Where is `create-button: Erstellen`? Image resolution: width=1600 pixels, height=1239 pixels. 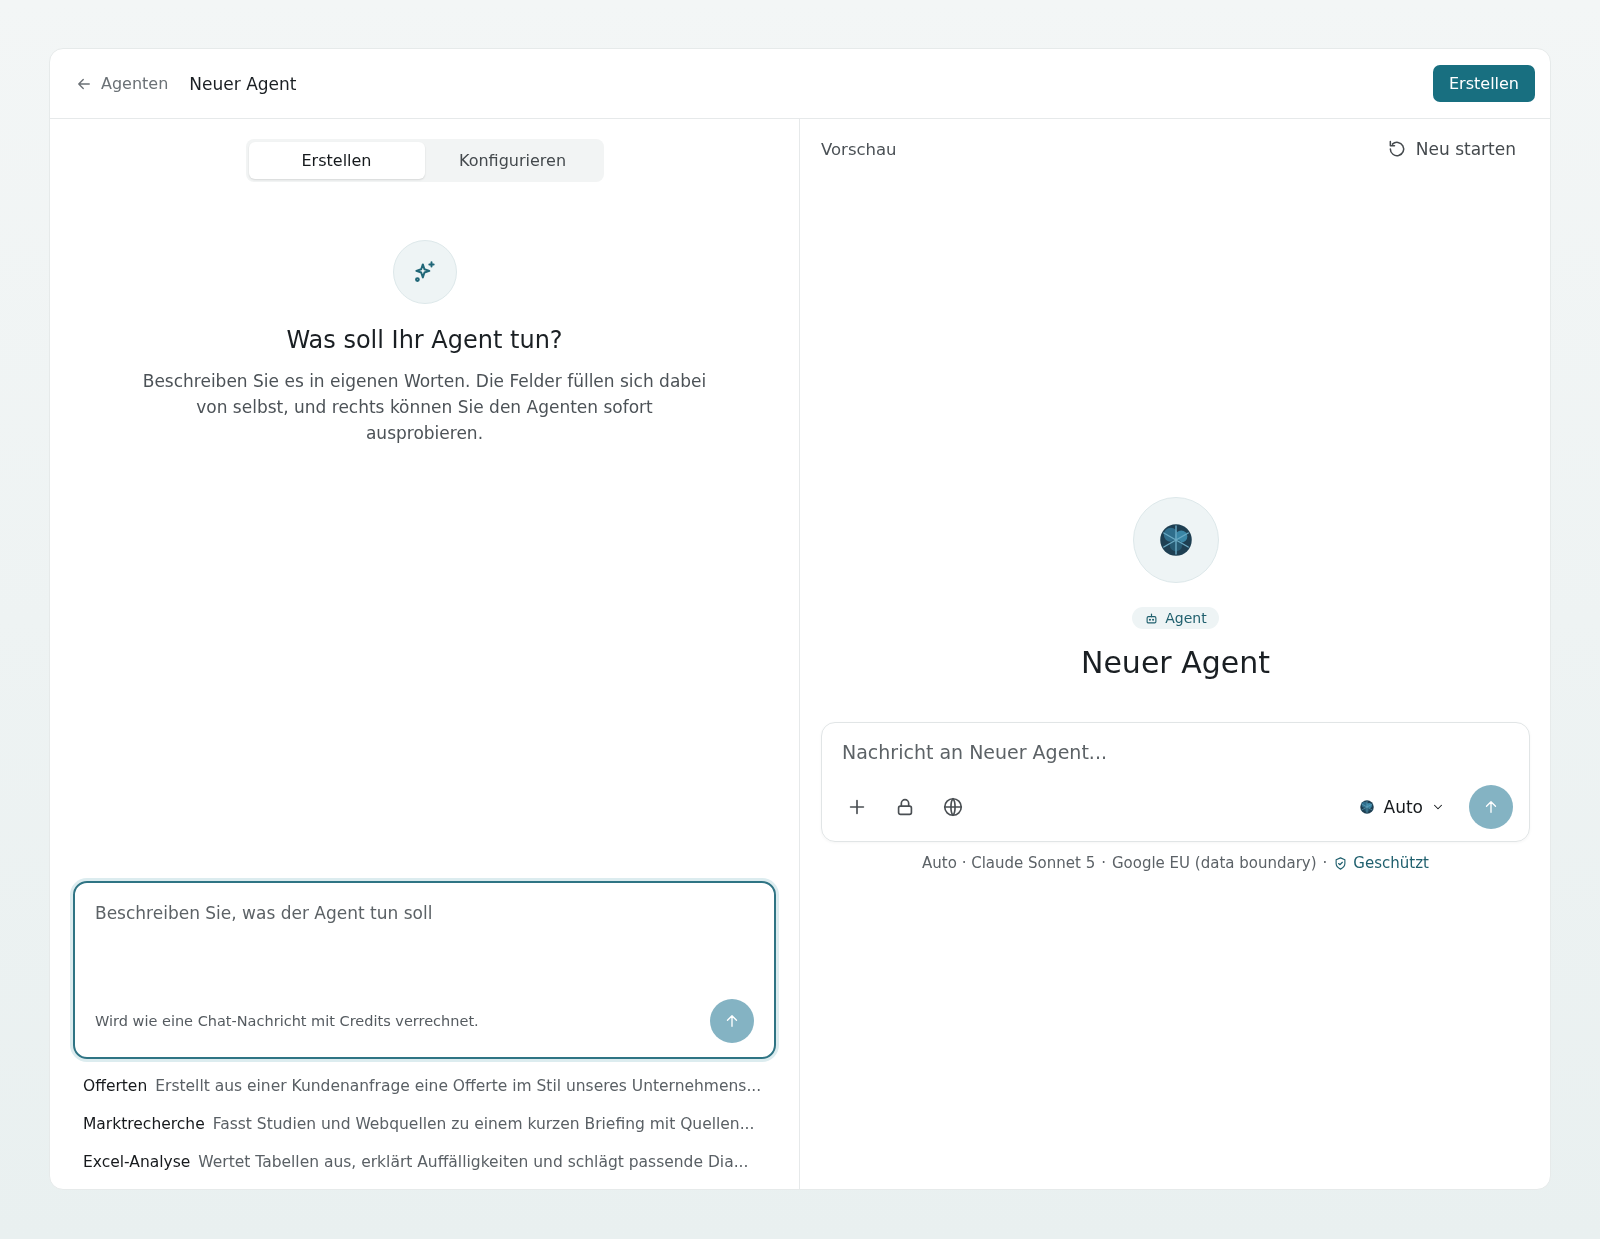 create-button: Erstellen is located at coordinates (1484, 83).